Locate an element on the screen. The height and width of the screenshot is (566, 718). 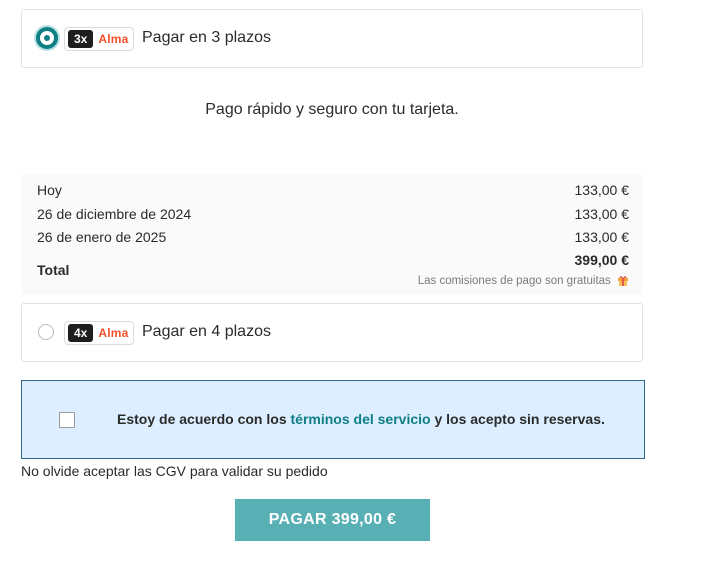
alma-4x-badge: 4x Alma is located at coordinates (99, 333).